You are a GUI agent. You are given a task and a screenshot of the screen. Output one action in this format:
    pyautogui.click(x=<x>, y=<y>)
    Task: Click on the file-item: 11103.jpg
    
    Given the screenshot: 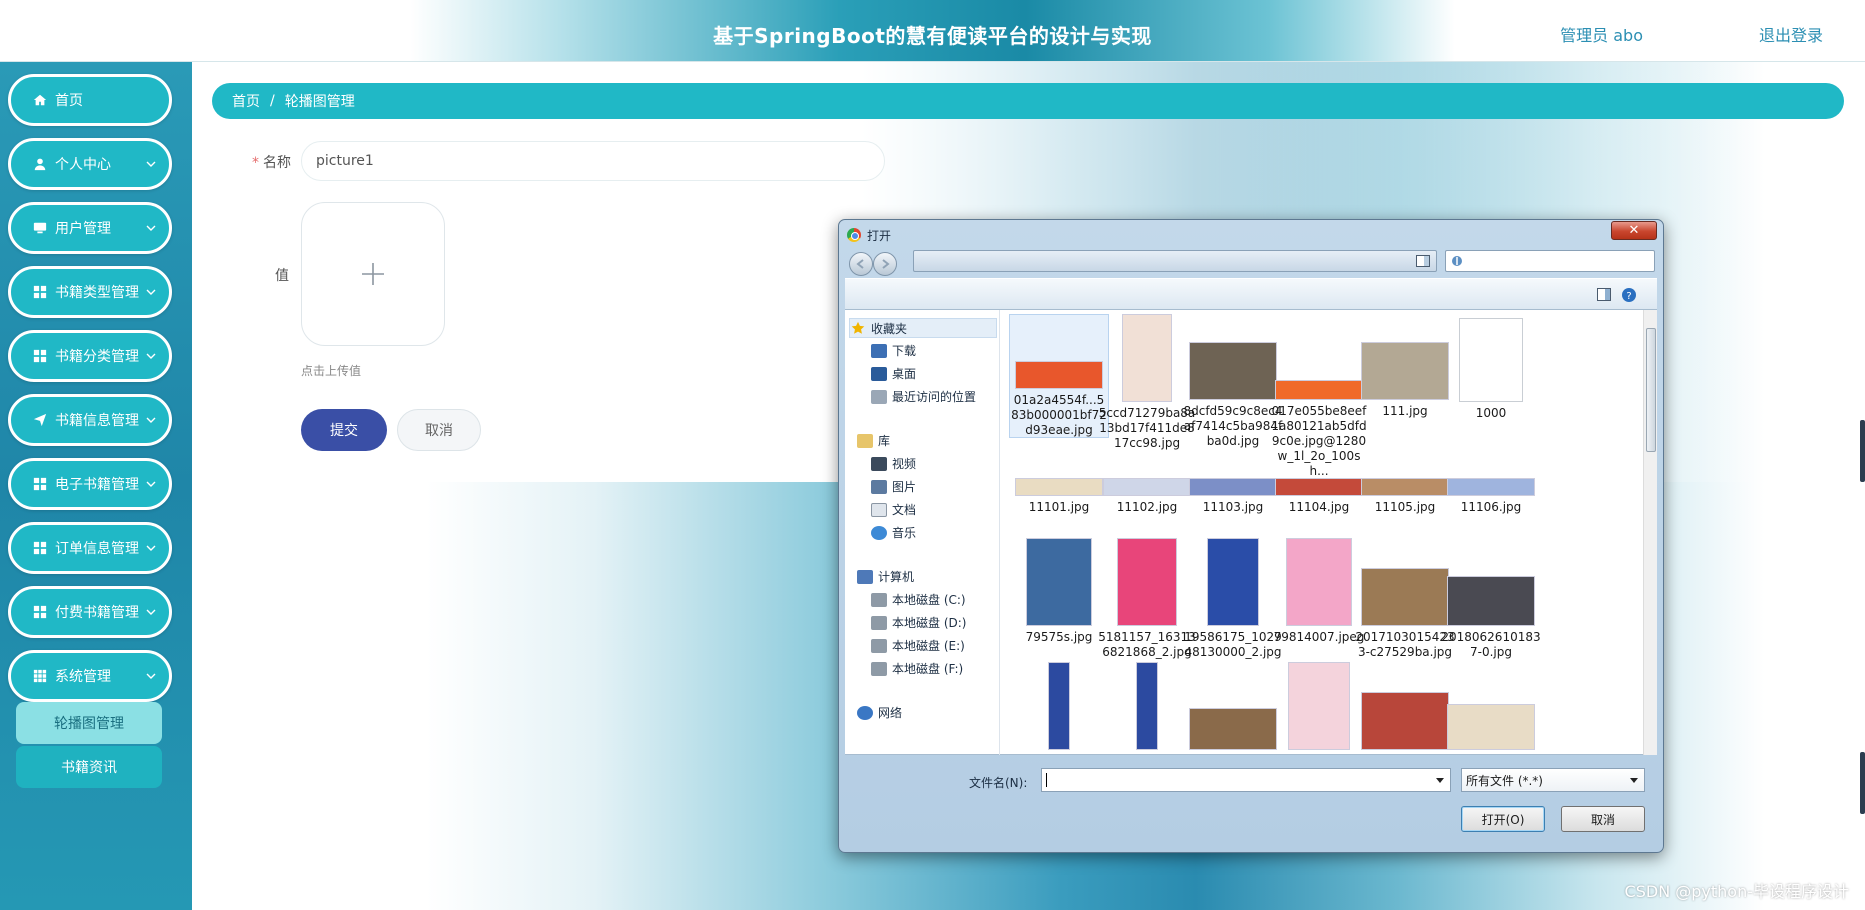 What is the action you would take?
    pyautogui.click(x=1233, y=496)
    